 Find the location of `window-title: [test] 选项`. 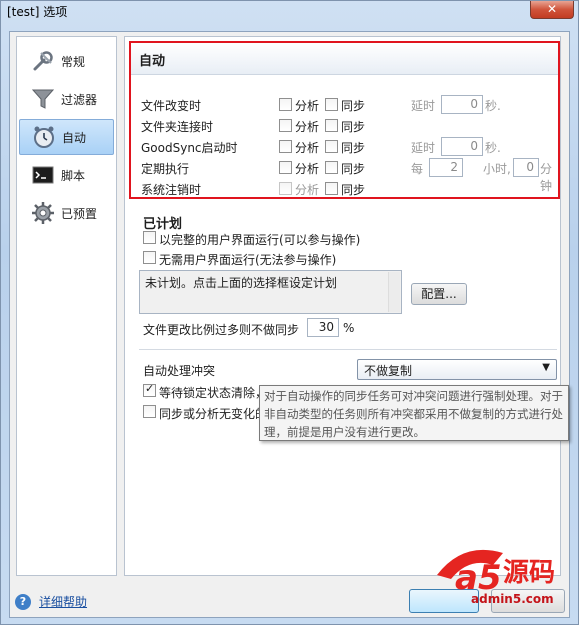

window-title: [test] 选项 is located at coordinates (37, 12).